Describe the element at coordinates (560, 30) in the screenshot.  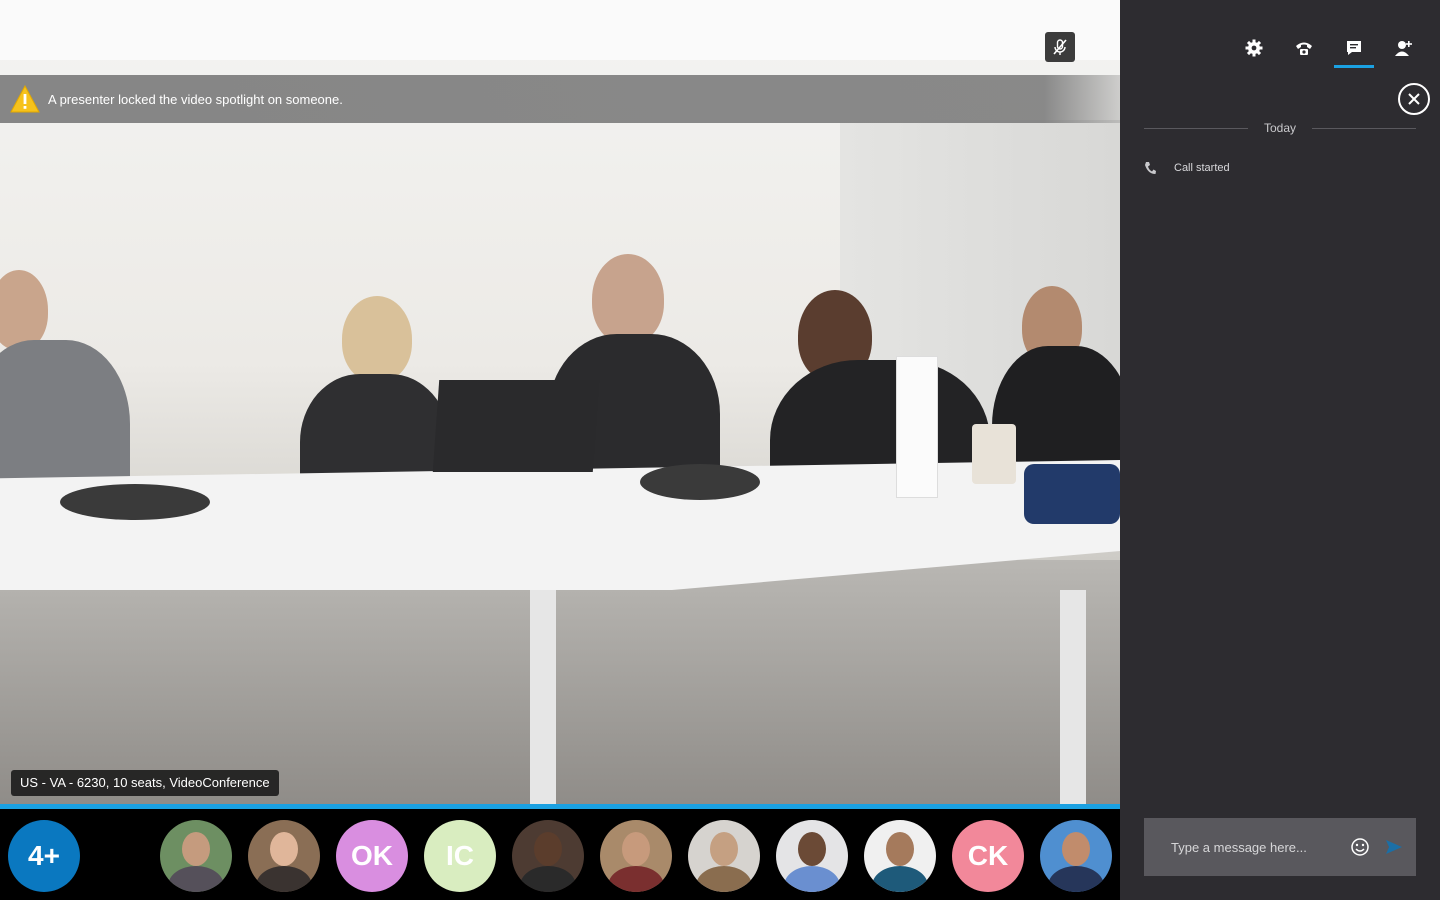
I see `ceiling` at that location.